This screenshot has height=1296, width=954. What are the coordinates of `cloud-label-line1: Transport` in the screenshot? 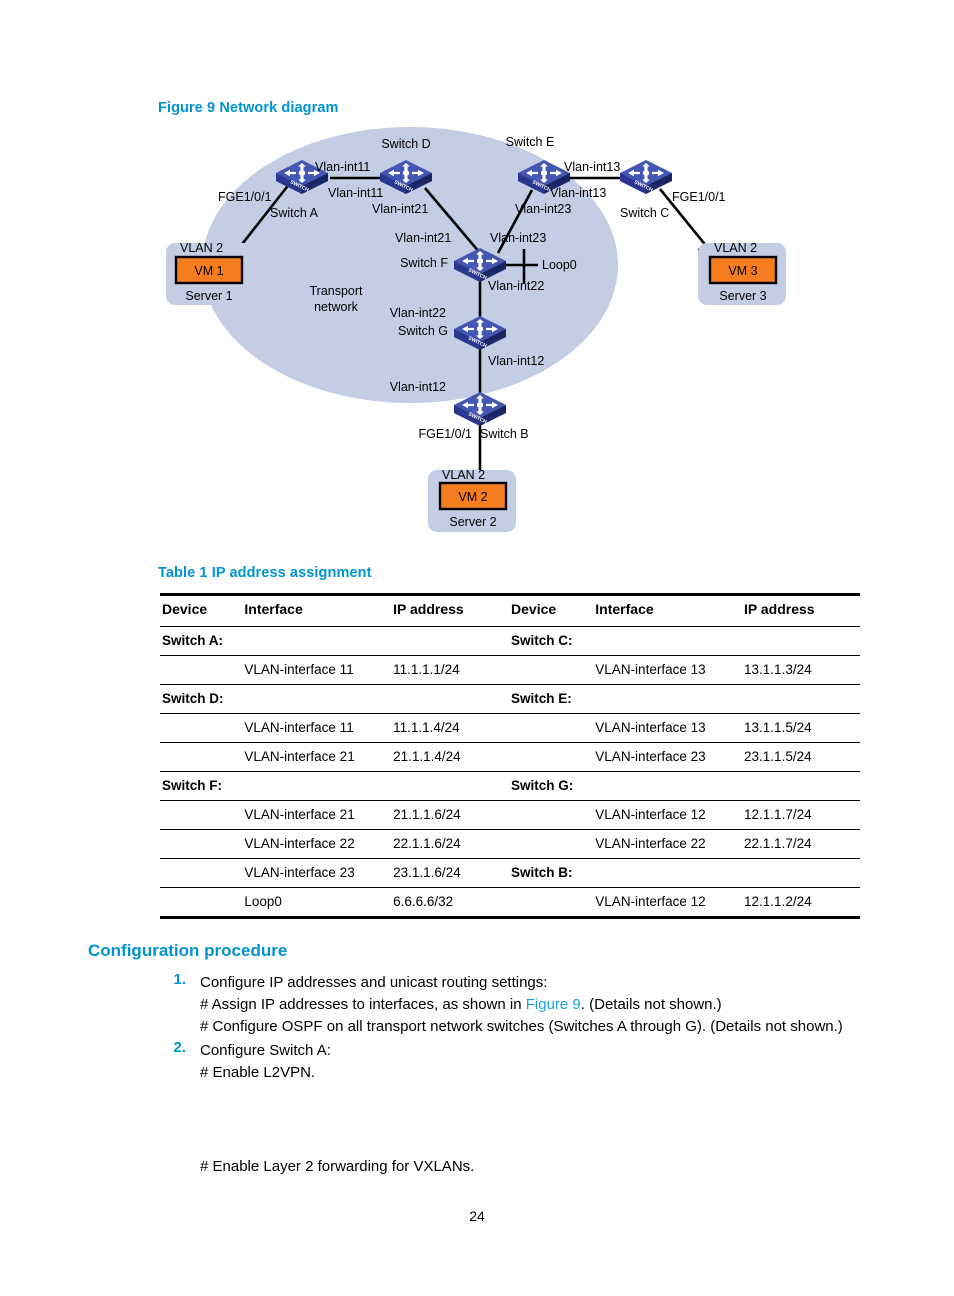 It's located at (336, 291).